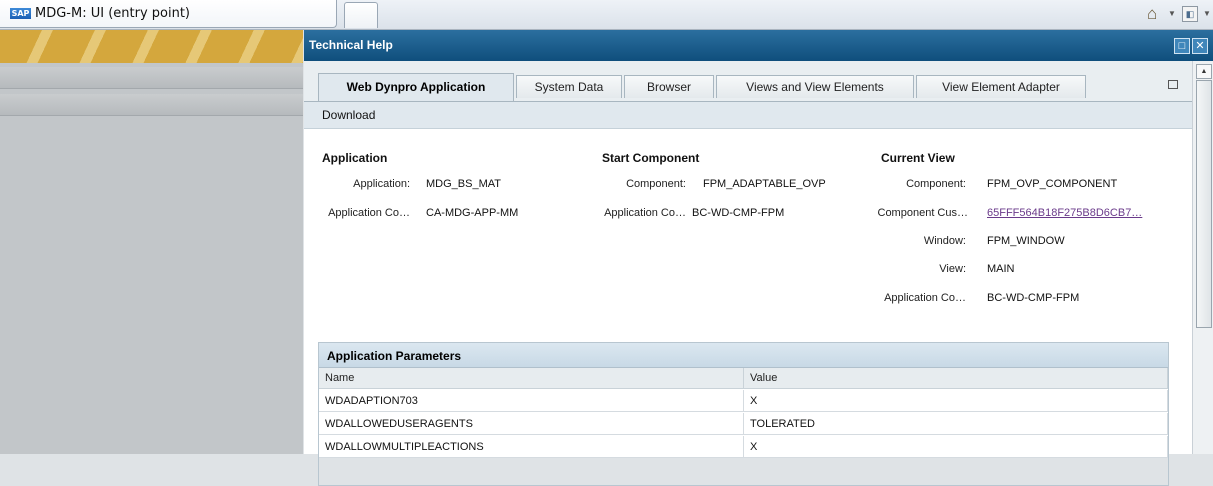  Describe the element at coordinates (1190, 14) in the screenshot. I see `feed-icon: ◧` at that location.